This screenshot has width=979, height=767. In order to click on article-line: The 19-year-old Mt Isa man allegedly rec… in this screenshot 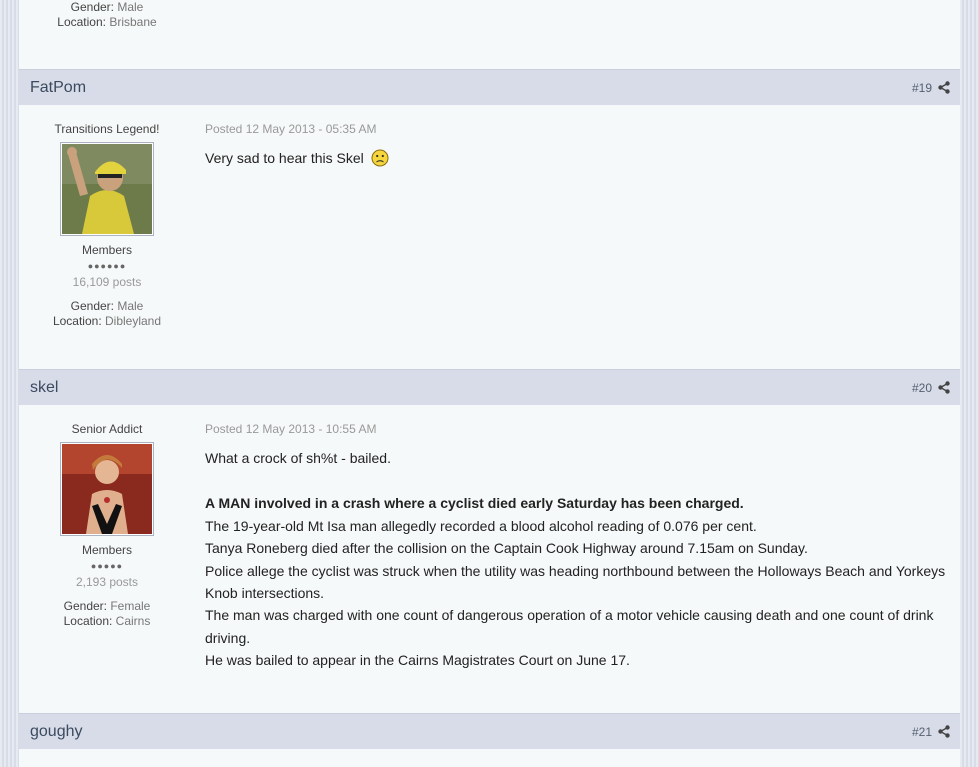, I will do `click(481, 525)`.